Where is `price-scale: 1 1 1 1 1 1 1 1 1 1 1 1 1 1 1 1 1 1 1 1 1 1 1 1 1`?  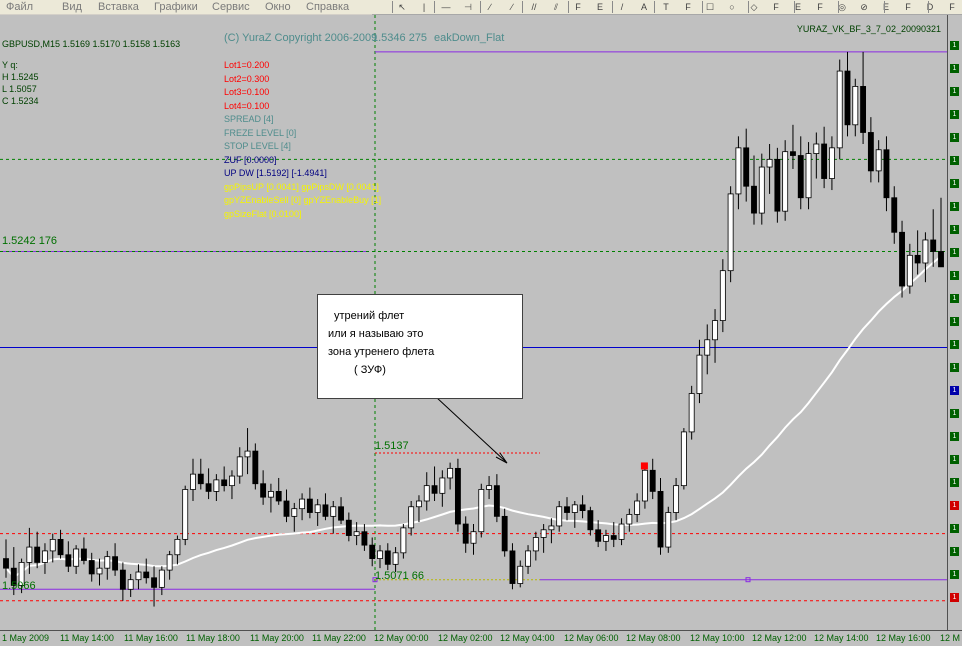 price-scale: 1 1 1 1 1 1 1 1 1 1 1 1 1 1 1 1 1 1 1 1 1 1 1 1 1 is located at coordinates (954, 322).